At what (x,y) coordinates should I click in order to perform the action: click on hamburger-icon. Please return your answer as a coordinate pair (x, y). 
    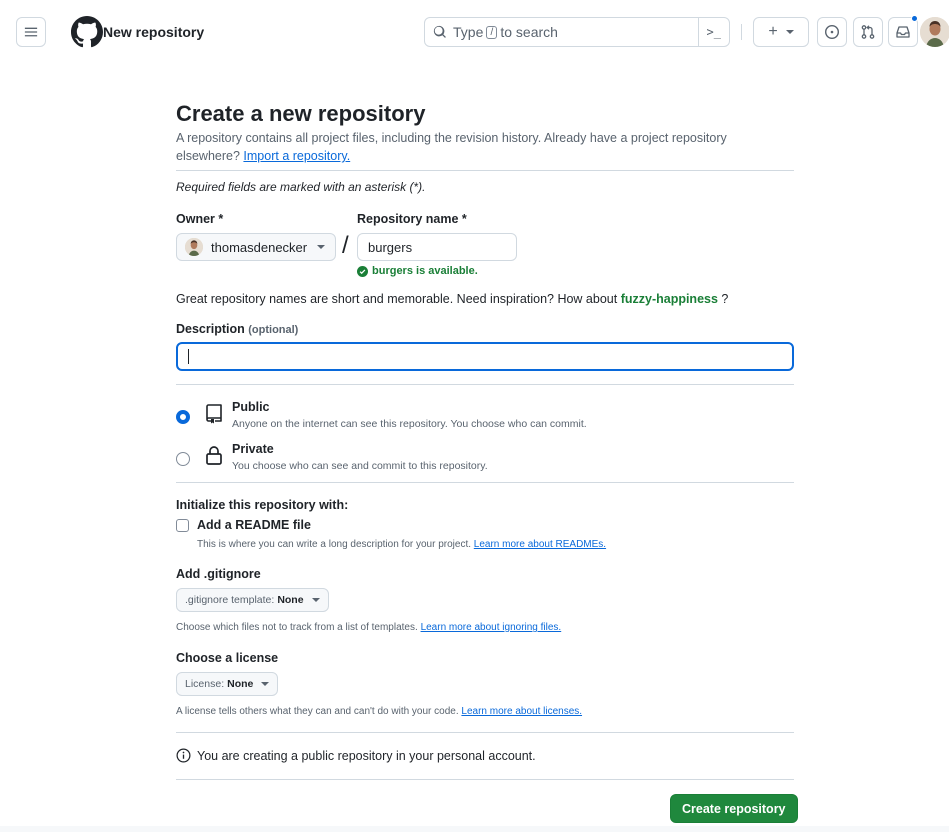
    Looking at the image, I should click on (31, 32).